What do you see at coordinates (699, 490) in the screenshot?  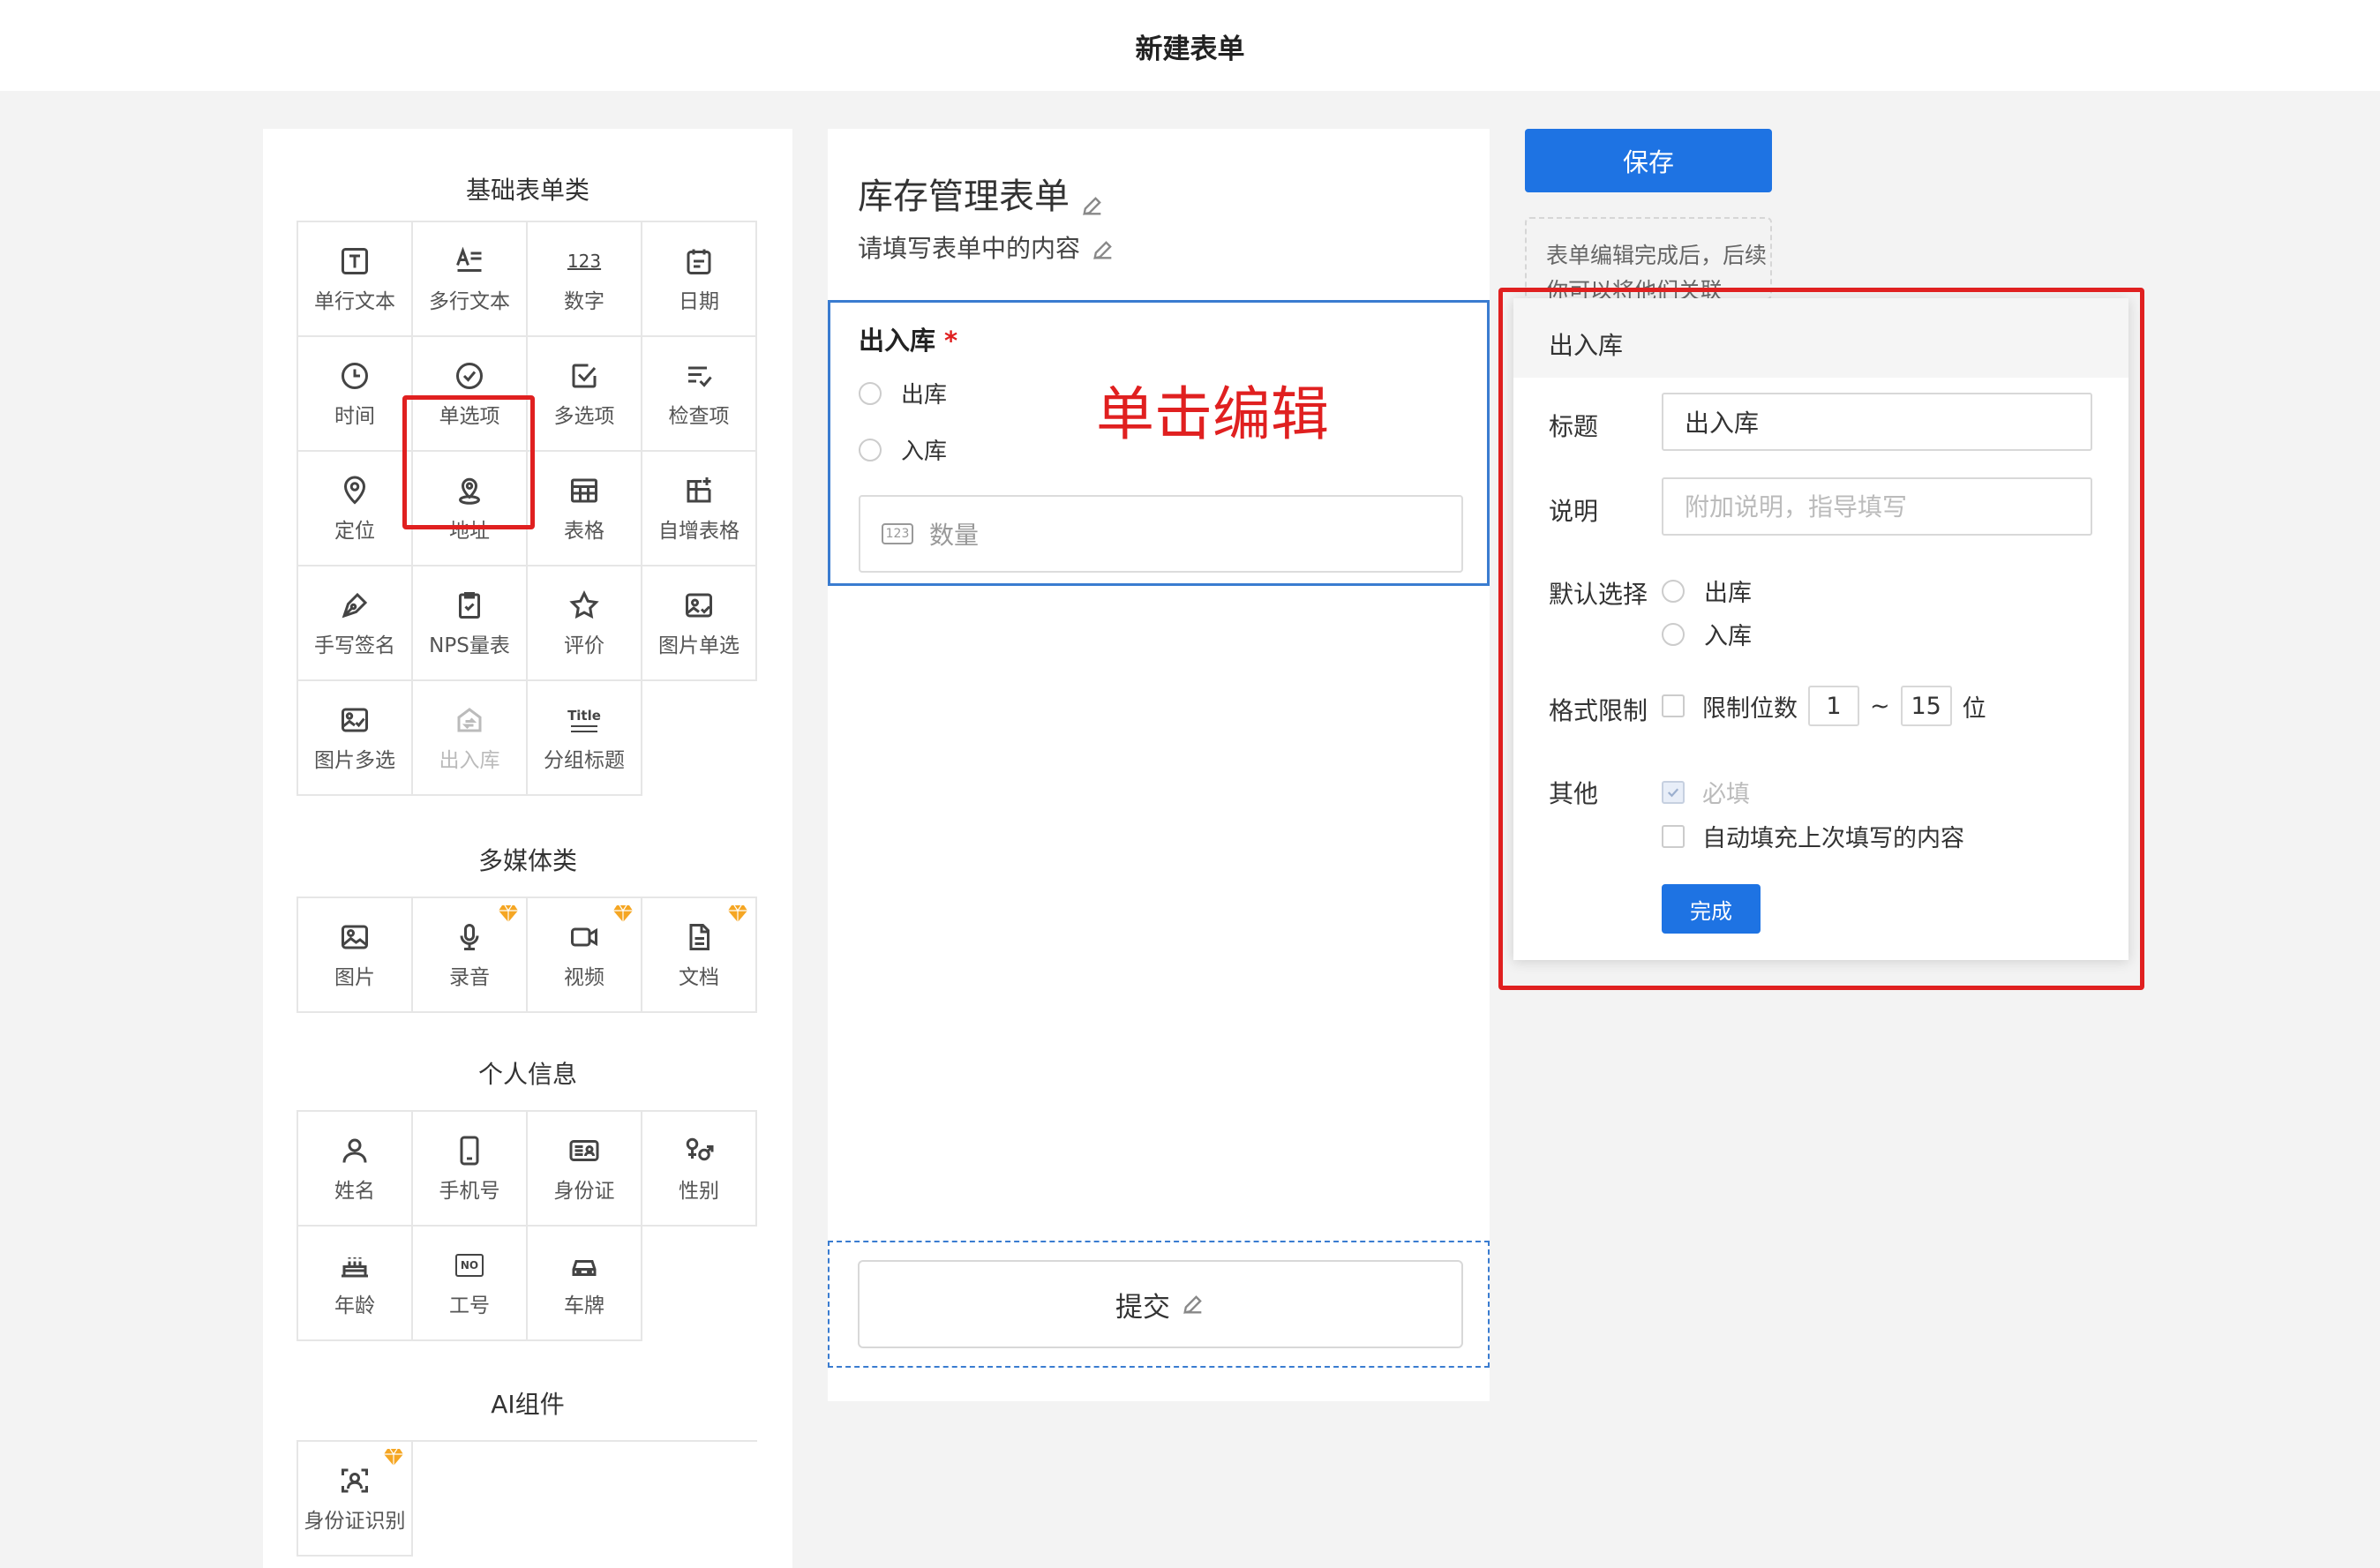 I see `table-add-icon` at bounding box center [699, 490].